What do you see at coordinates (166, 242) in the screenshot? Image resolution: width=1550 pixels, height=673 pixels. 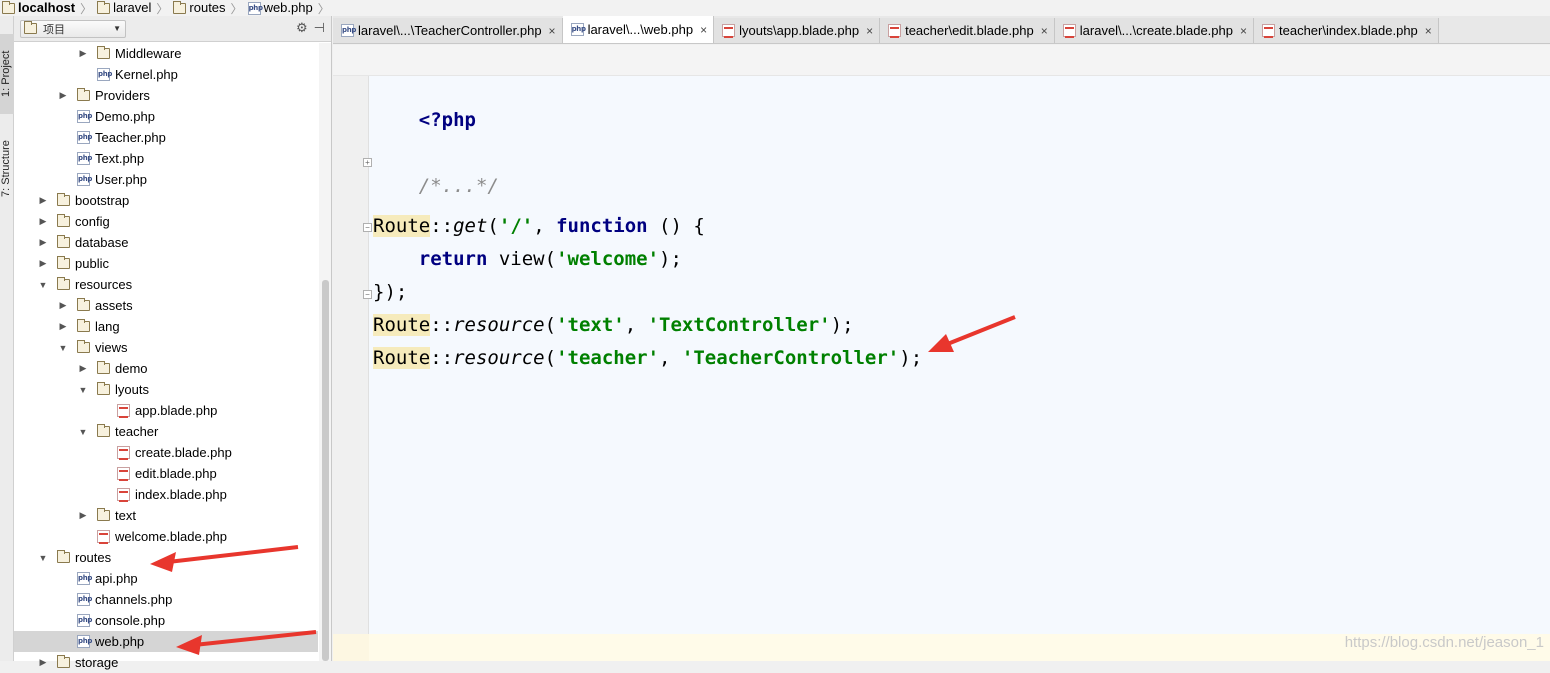 I see `tree-item: ▶ database` at bounding box center [166, 242].